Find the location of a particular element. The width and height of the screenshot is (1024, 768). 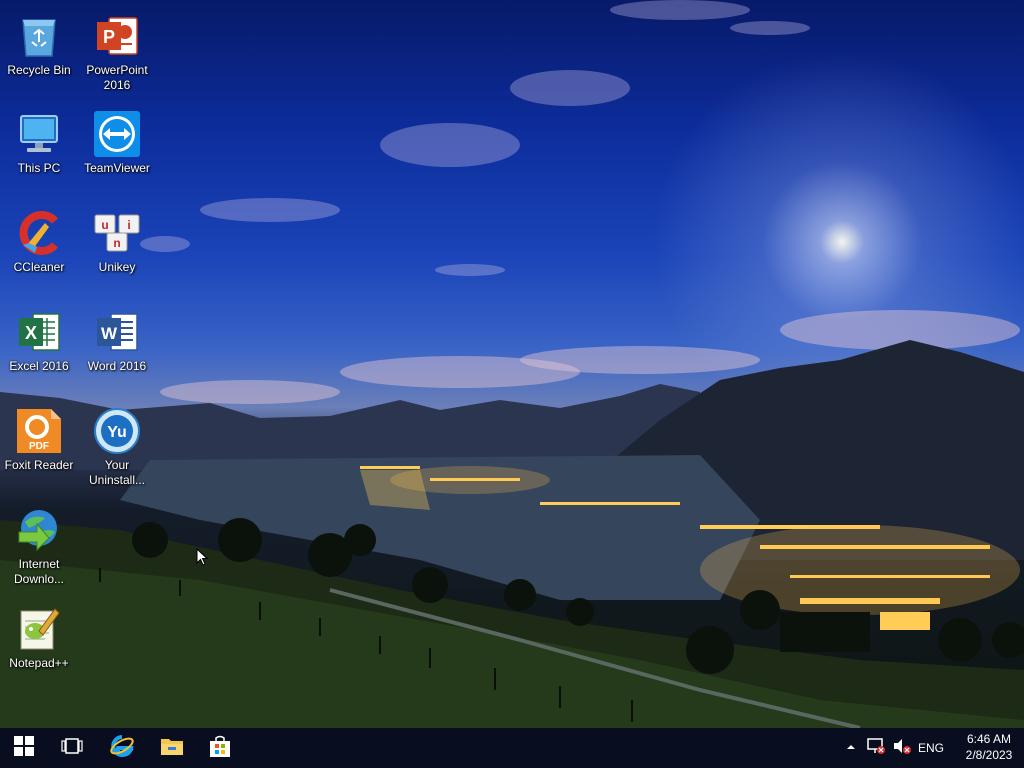

teamviewer-label: TeamViewer is located at coordinates (117, 168).